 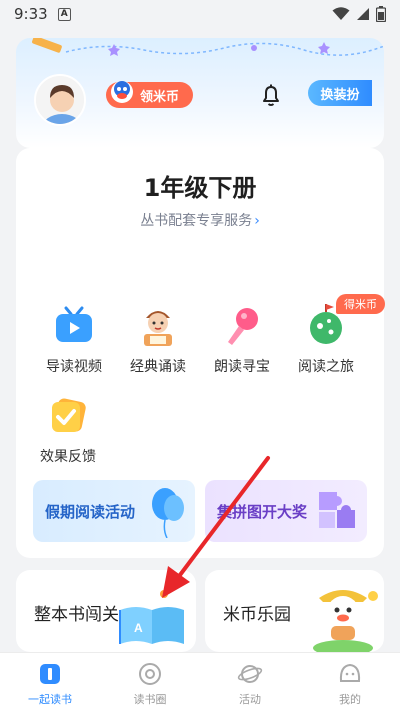 What do you see at coordinates (160, 97) in the screenshot?
I see `earn-coin-label: 领米币` at bounding box center [160, 97].